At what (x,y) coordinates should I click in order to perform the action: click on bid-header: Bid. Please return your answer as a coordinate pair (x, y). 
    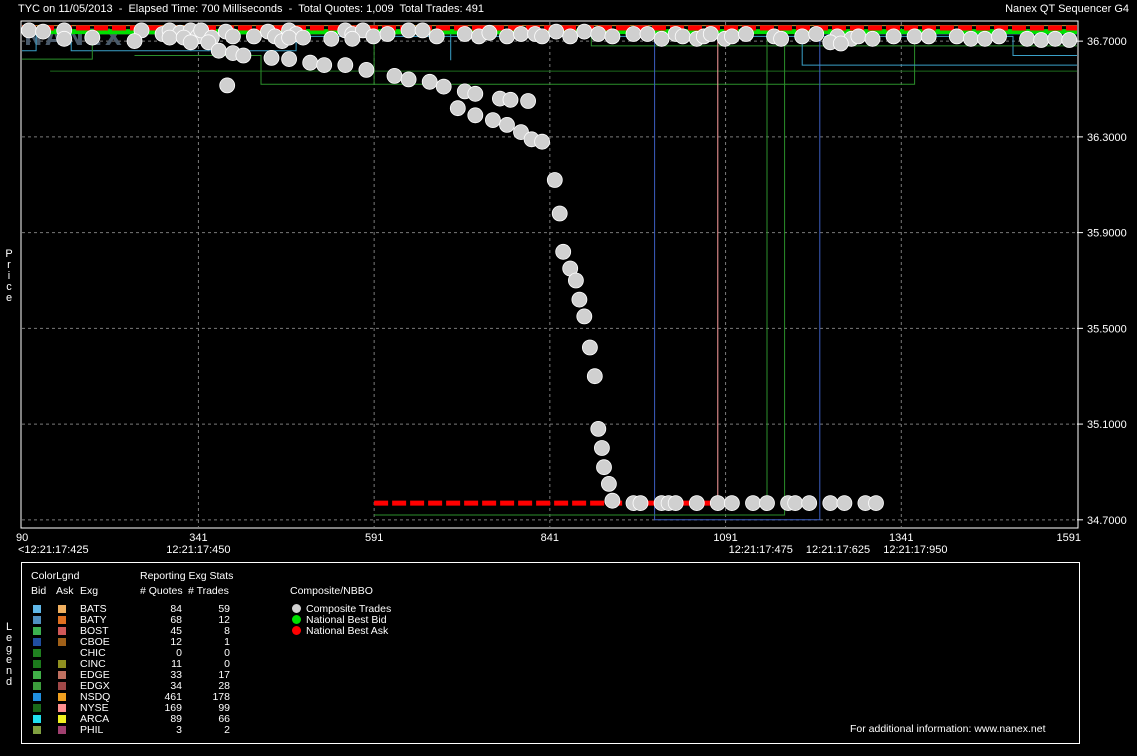
    Looking at the image, I should click on (39, 591).